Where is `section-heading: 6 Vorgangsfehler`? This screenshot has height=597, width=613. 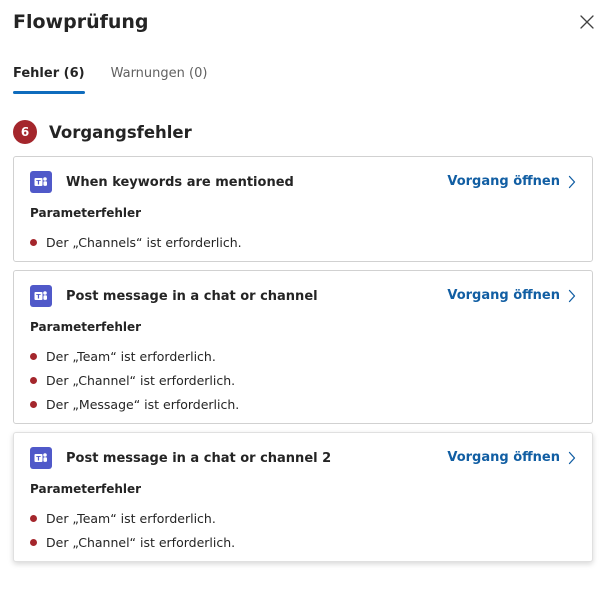
section-heading: 6 Vorgangsfehler is located at coordinates (102, 132).